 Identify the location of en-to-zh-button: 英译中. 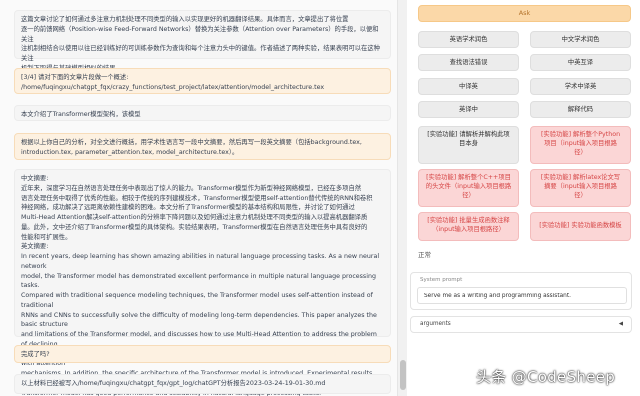
(468, 109).